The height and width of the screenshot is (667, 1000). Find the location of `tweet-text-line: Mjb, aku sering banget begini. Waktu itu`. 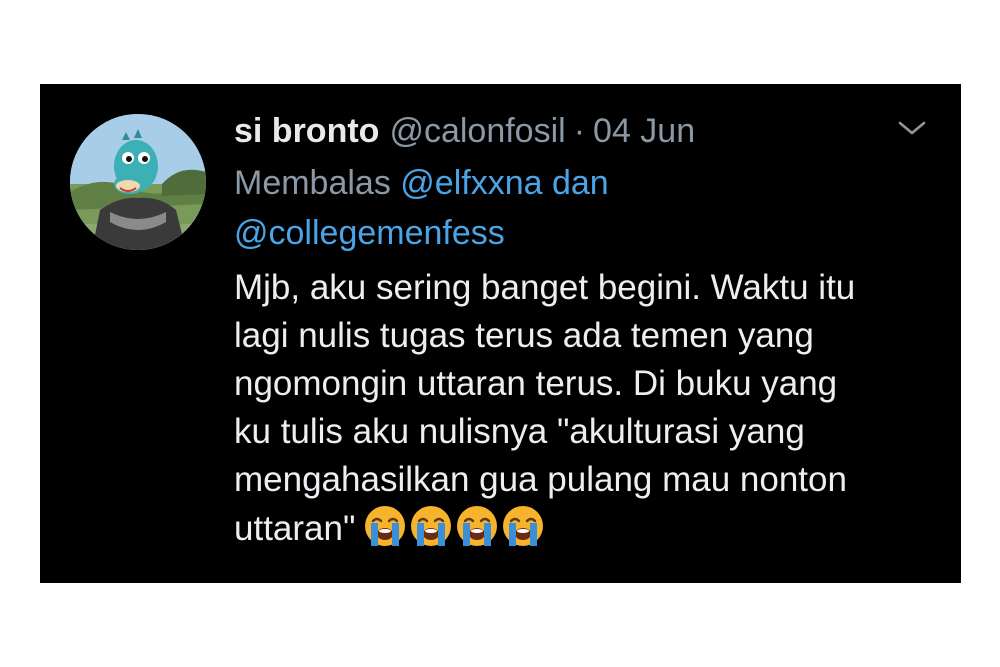

tweet-text-line: Mjb, aku sering banget begini. Waktu itu is located at coordinates (545, 287).